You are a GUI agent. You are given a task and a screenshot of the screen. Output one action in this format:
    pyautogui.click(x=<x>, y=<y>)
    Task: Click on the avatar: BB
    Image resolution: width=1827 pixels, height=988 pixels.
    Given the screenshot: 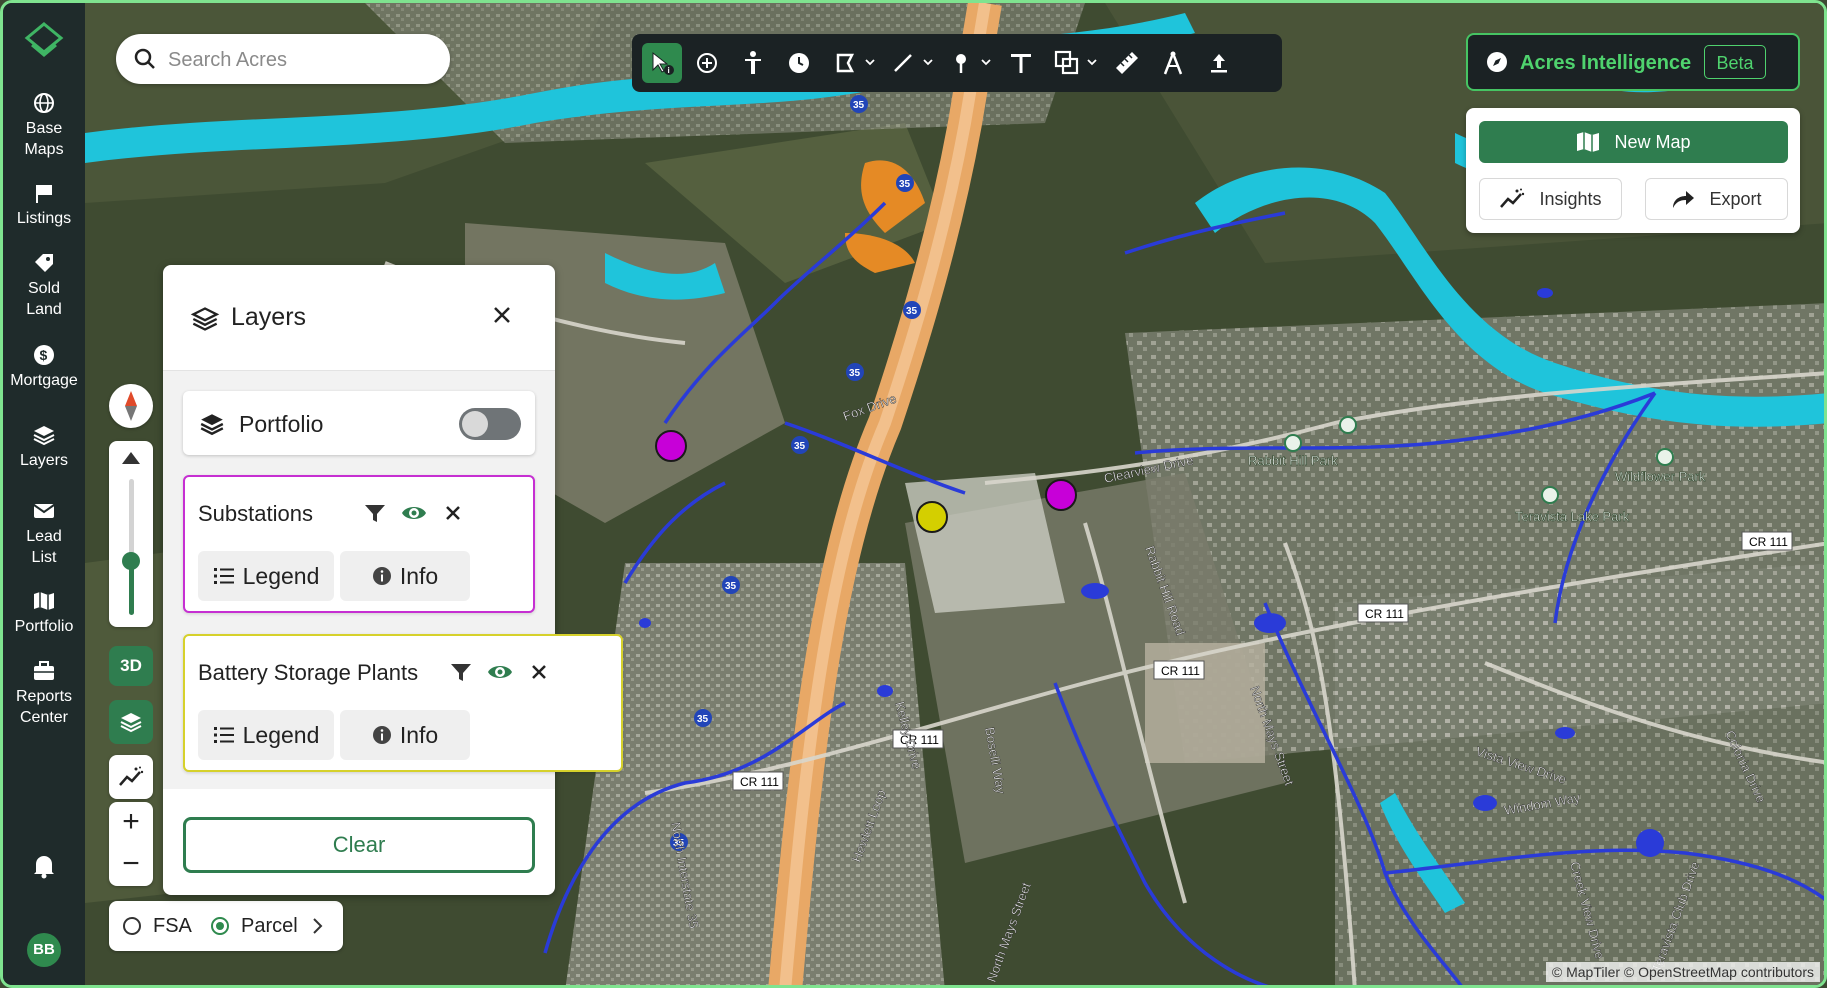 What is the action you would take?
    pyautogui.click(x=44, y=950)
    